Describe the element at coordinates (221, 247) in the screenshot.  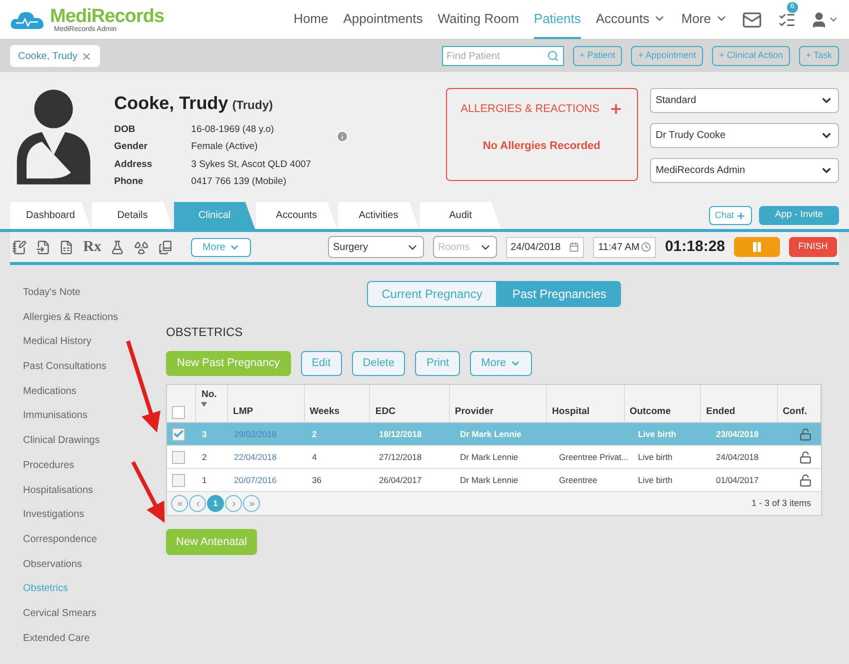
I see `more-button: More` at that location.